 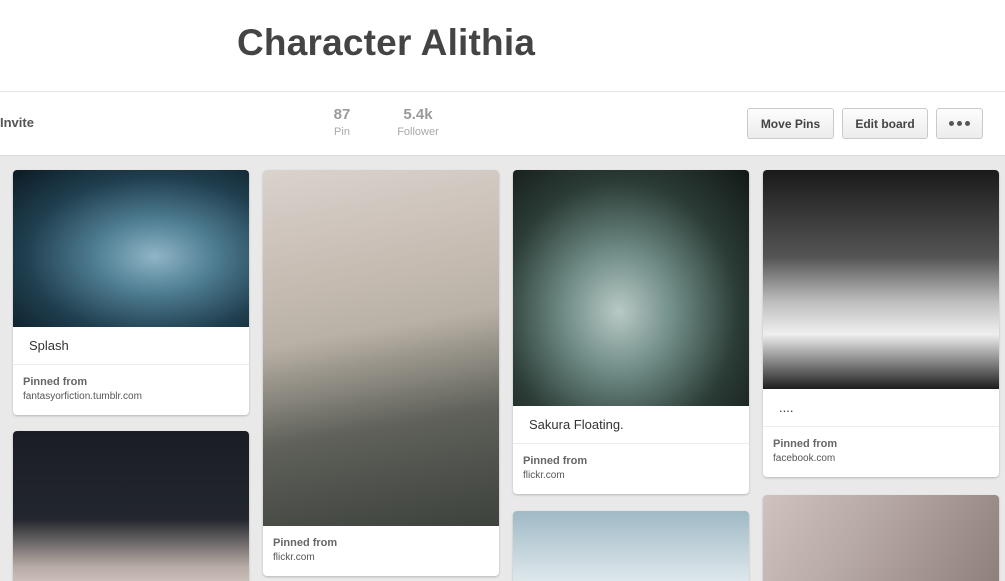 I want to click on pin-source: Pinned from fantasyorfiction.tumblr.com, so click(x=131, y=390).